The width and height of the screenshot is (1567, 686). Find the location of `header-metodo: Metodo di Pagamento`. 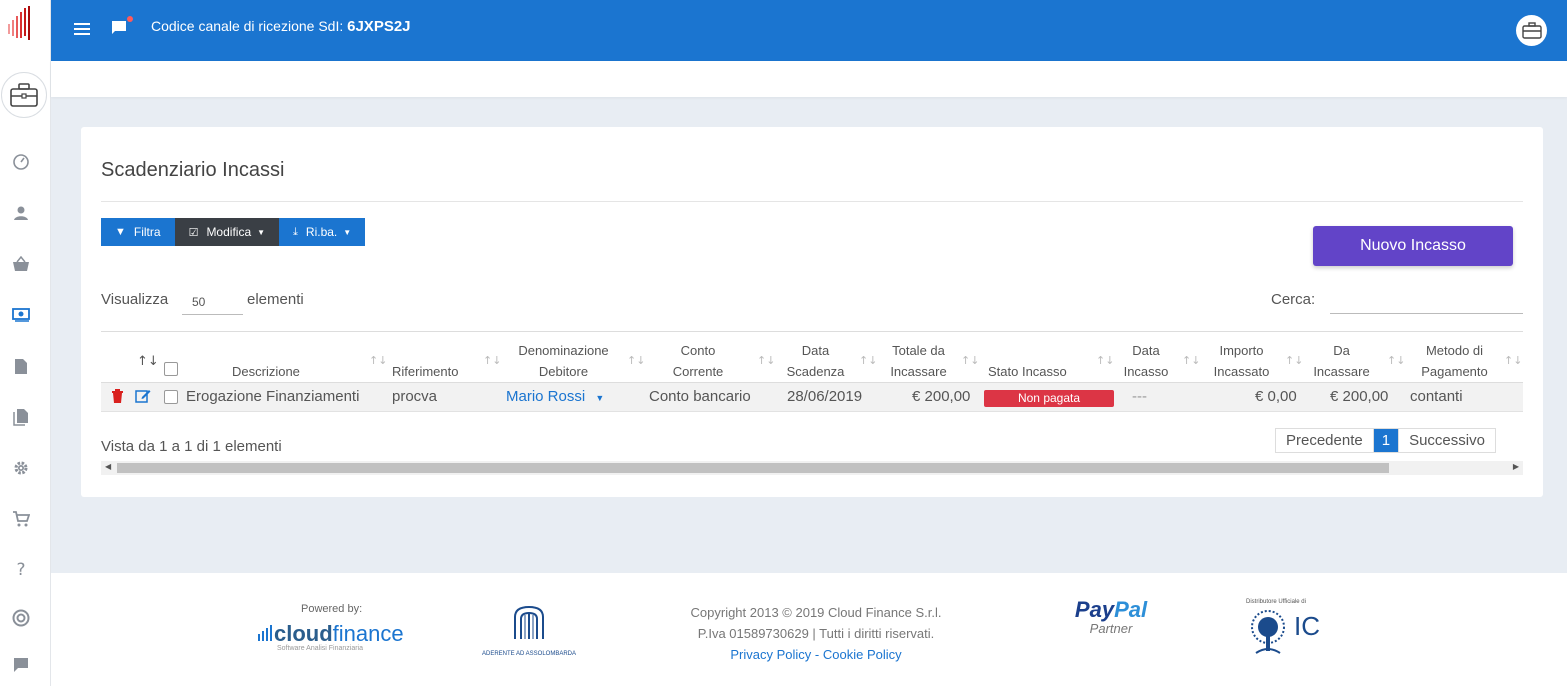

header-metodo: Metodo di Pagamento is located at coordinates (1454, 361).